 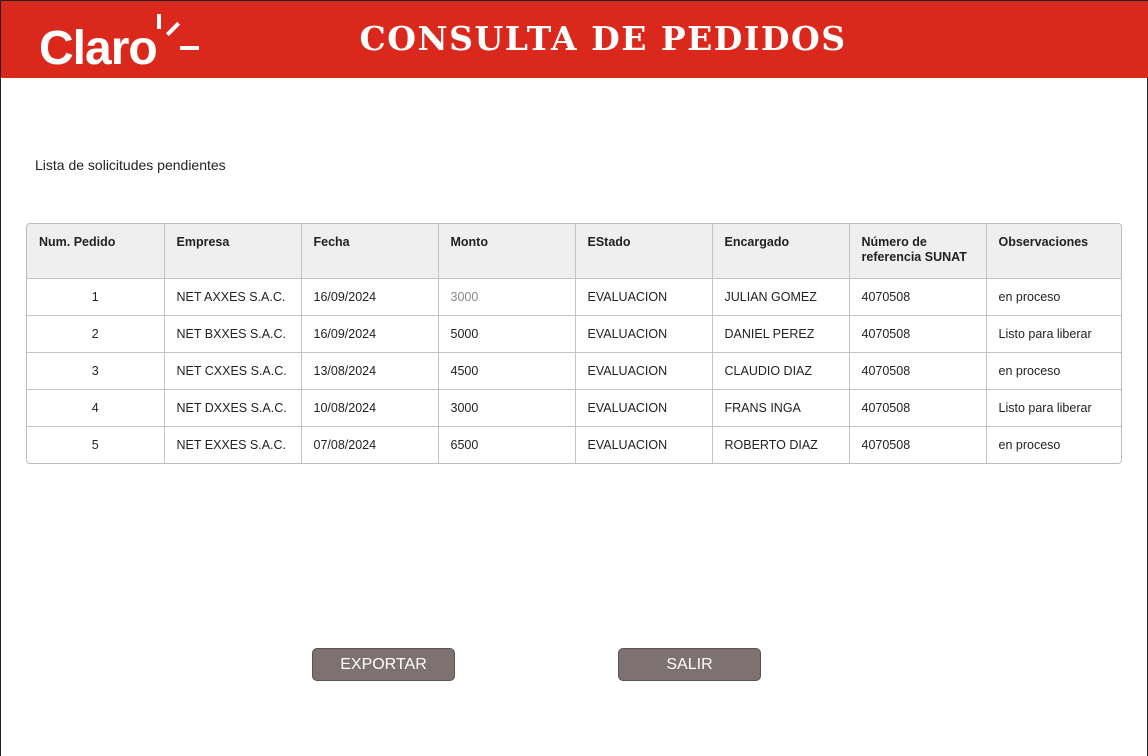 What do you see at coordinates (370, 371) in the screenshot?
I see `cell-fecha: 13/08/2024` at bounding box center [370, 371].